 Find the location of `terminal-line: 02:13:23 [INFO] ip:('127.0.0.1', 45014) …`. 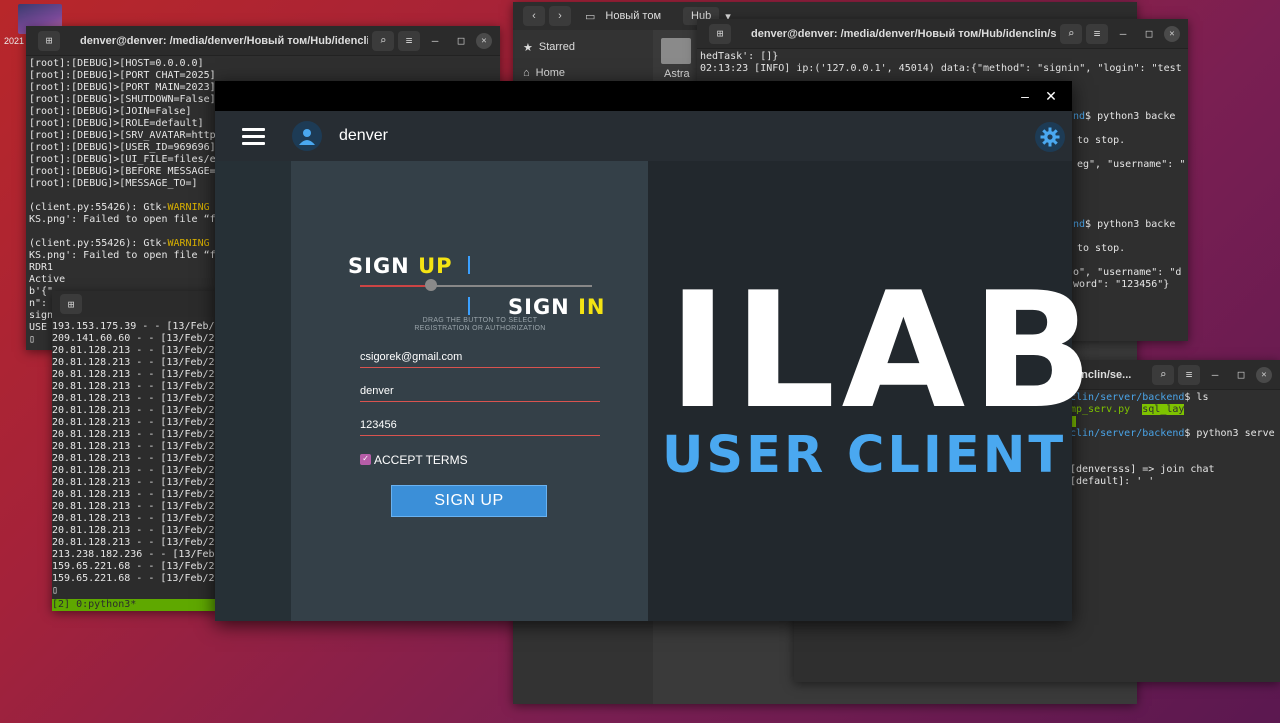

terminal-line: 02:13:23 [INFO] ip:('127.0.0.1', 45014) … is located at coordinates (941, 68).